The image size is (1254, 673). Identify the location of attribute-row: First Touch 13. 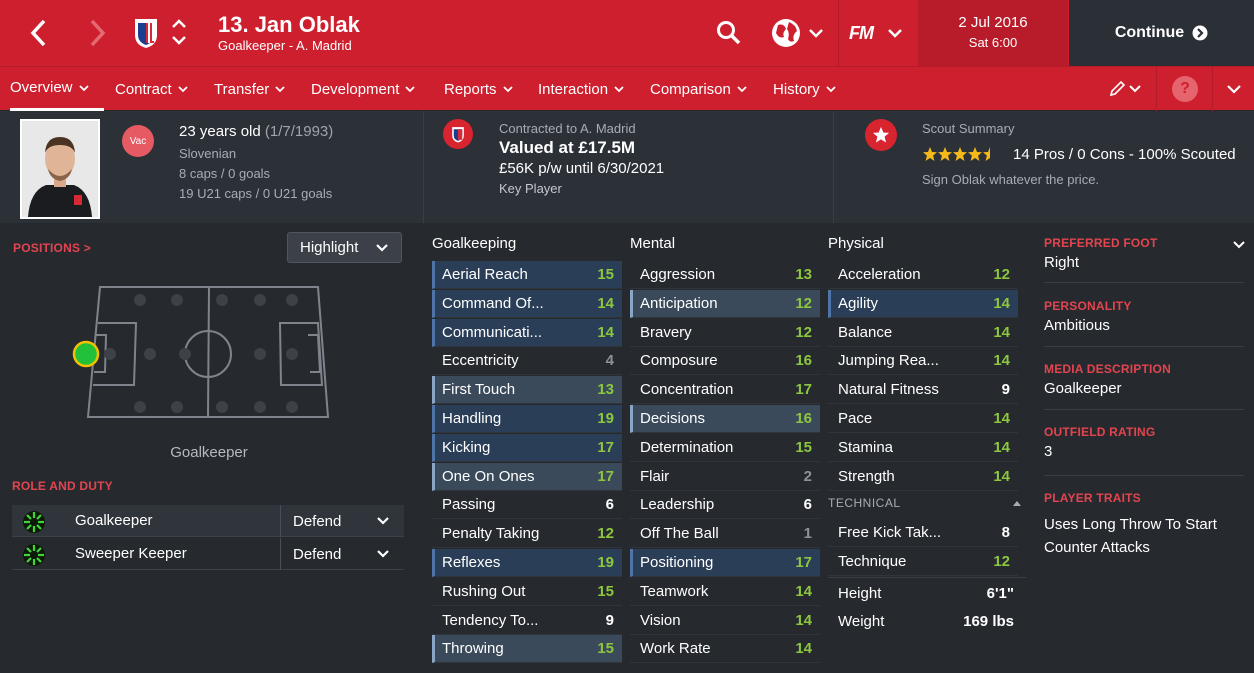
(527, 390).